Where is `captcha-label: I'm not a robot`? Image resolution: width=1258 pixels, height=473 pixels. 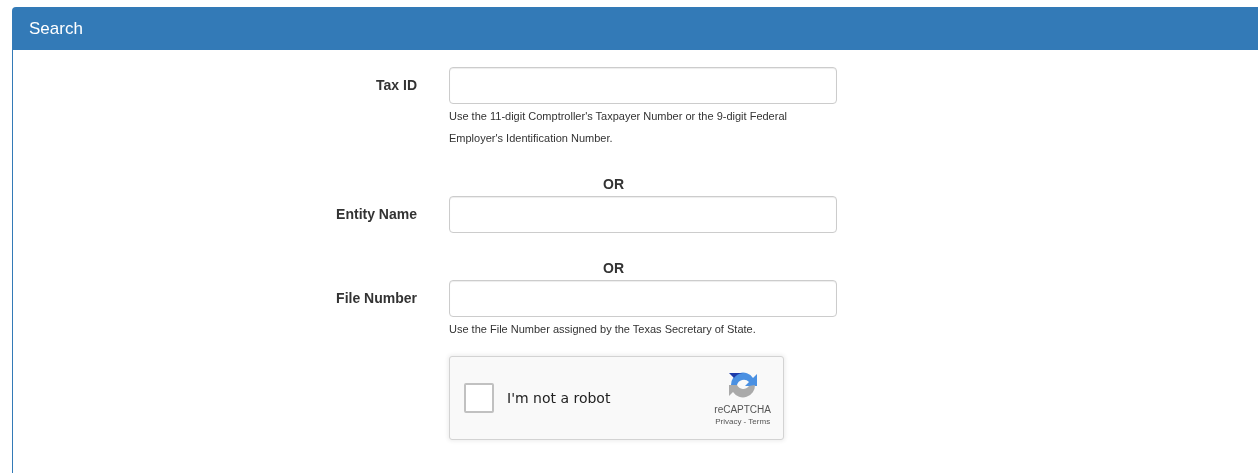
captcha-label: I'm not a robot is located at coordinates (559, 398).